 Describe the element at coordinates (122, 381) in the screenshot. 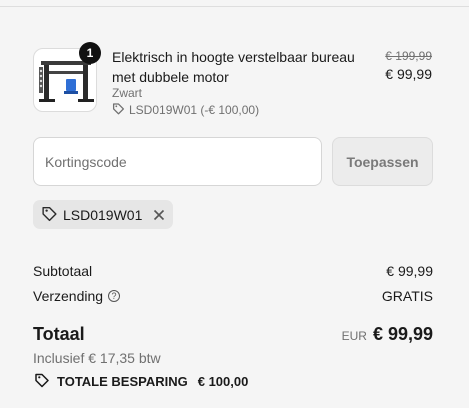

I see `savings-label: TOTALE BESPARING` at that location.